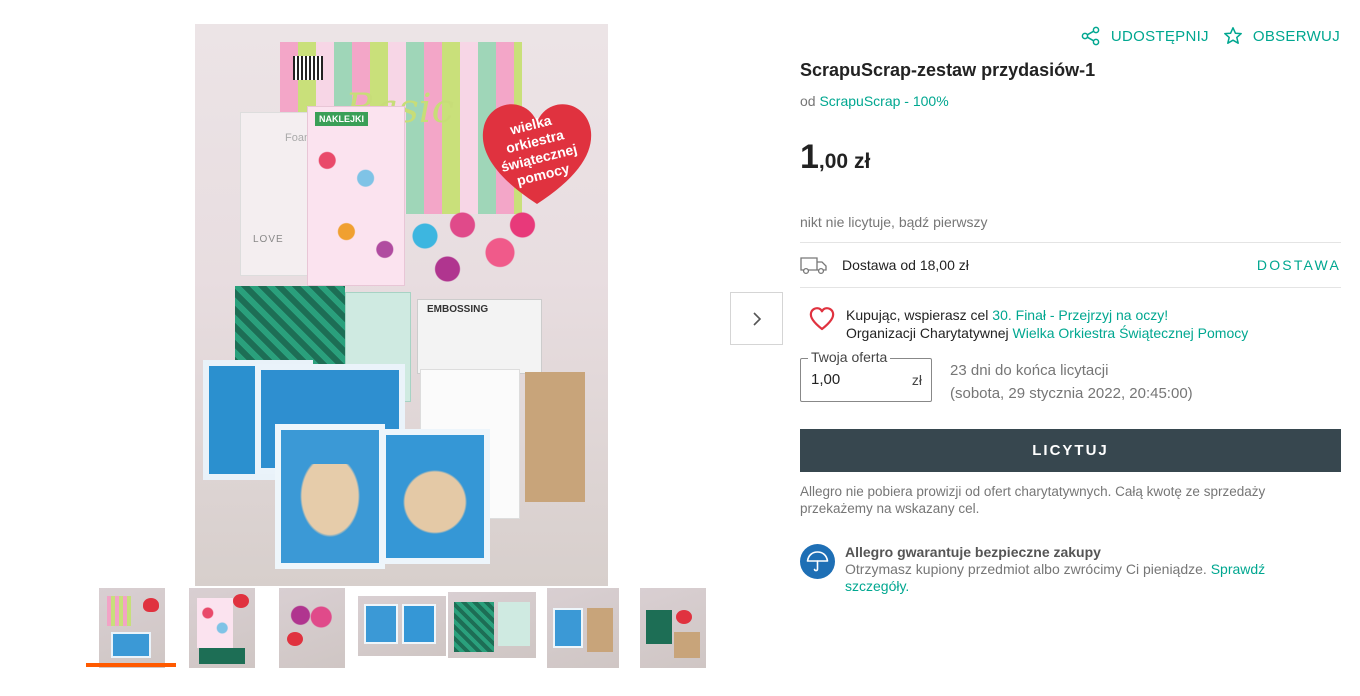 Image resolution: width=1360 pixels, height=696 pixels. What do you see at coordinates (458, 309) in the screenshot?
I see `embossing-label: EMBOSSING` at bounding box center [458, 309].